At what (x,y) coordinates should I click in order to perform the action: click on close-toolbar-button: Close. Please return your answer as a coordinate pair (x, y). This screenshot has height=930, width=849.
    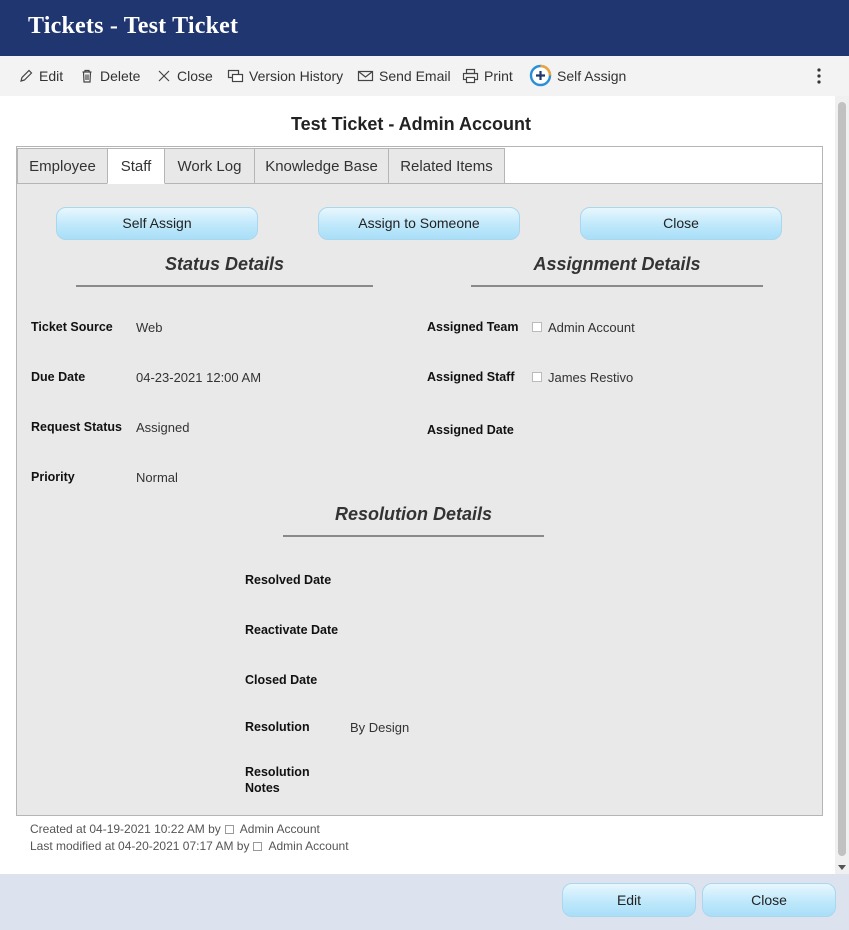
    Looking at the image, I should click on (184, 76).